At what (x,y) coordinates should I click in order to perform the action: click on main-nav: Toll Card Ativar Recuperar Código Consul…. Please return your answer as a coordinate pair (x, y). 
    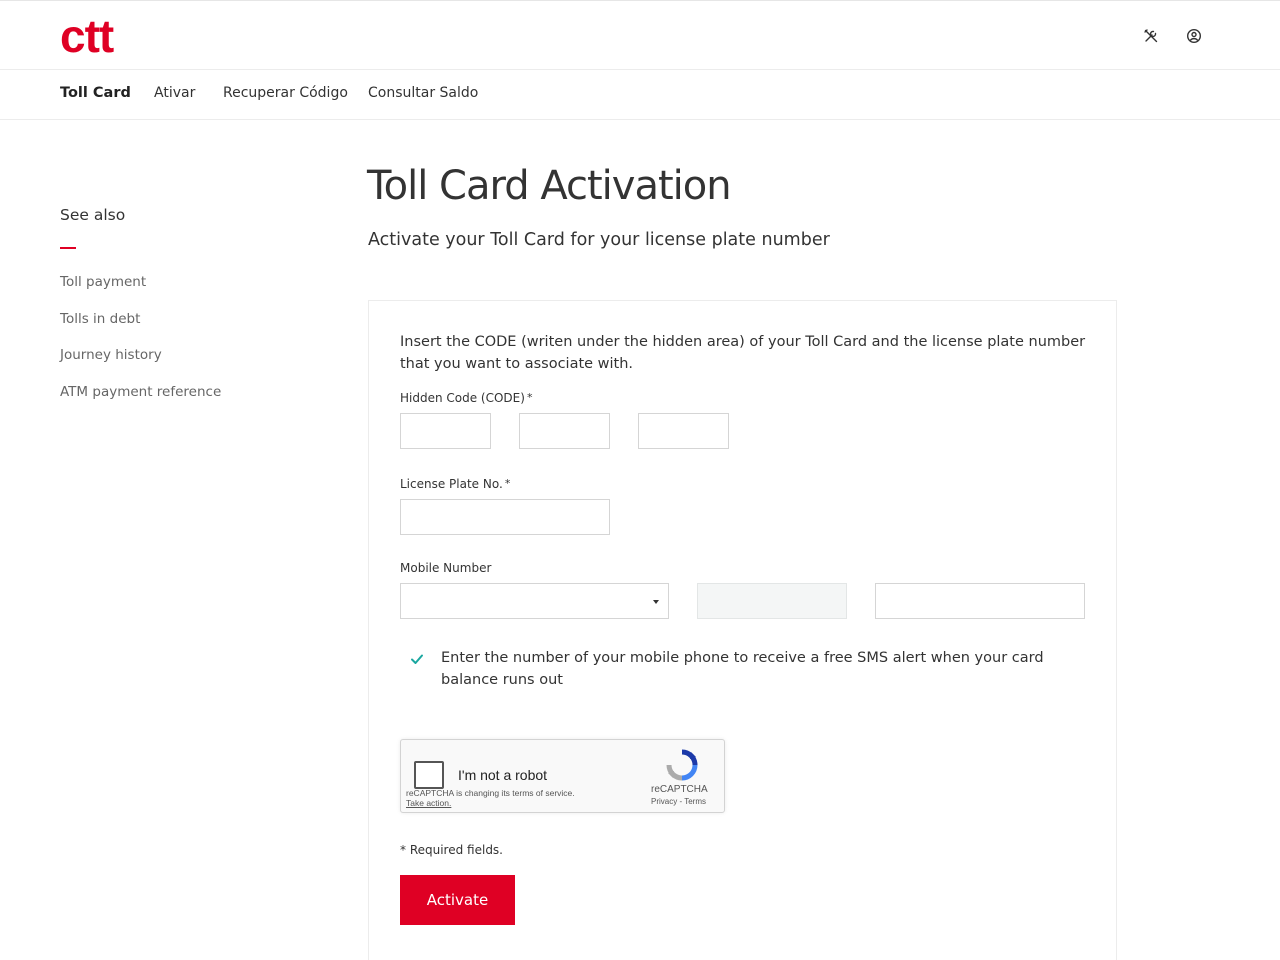
    Looking at the image, I should click on (640, 95).